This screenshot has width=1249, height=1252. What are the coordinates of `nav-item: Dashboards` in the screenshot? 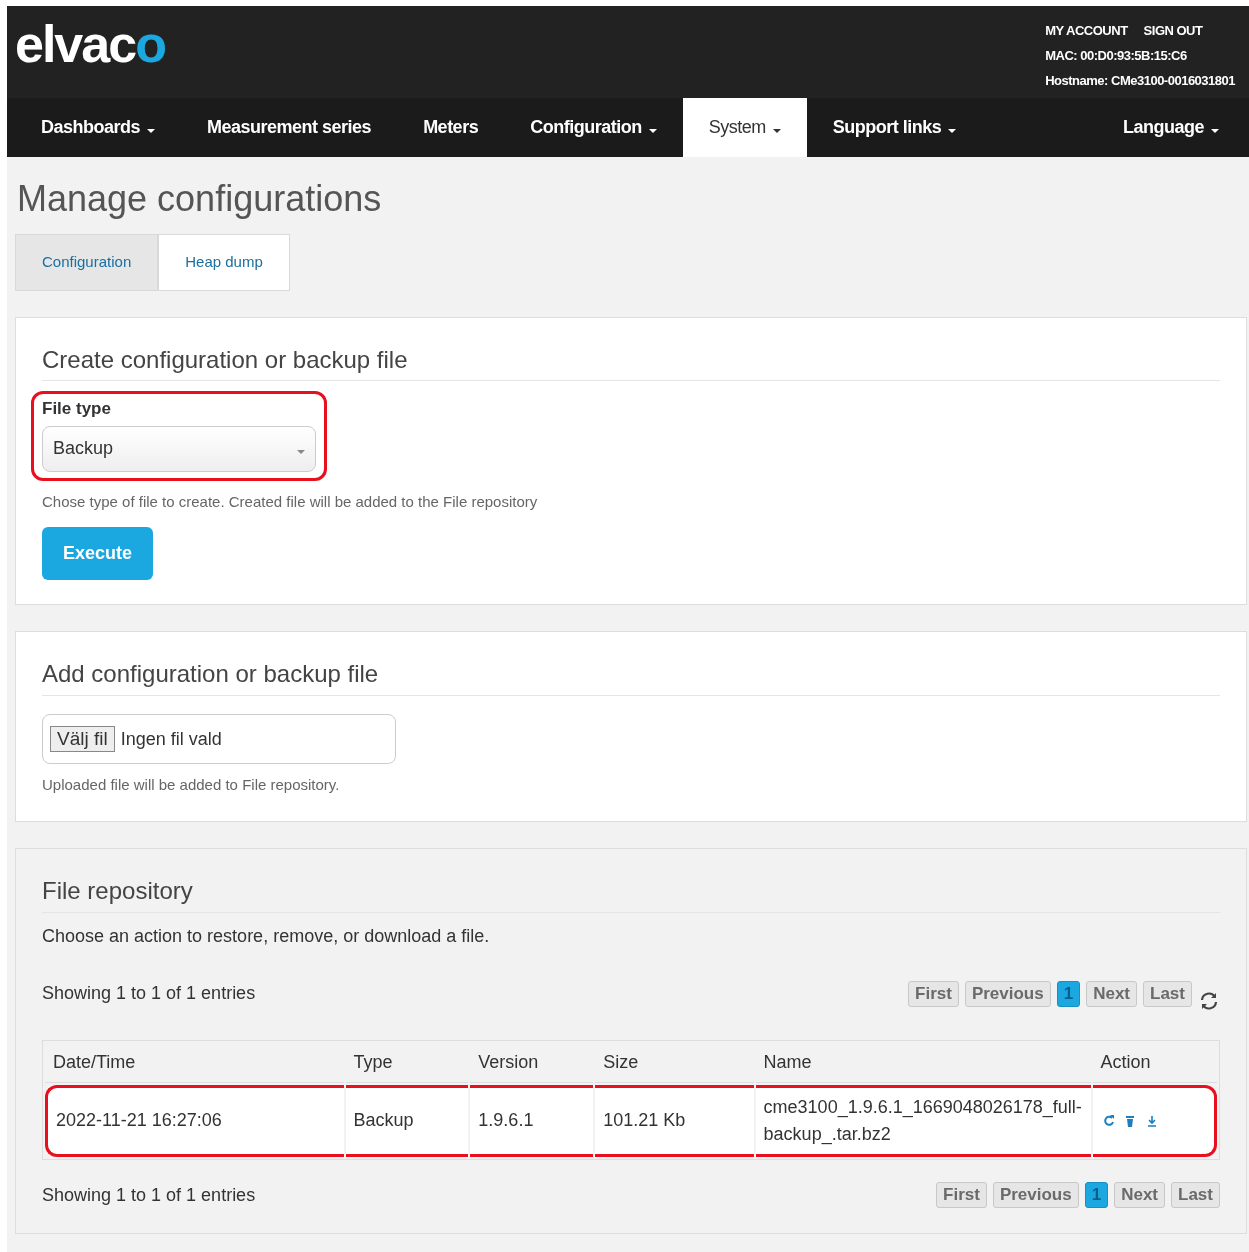 It's located at (98, 127).